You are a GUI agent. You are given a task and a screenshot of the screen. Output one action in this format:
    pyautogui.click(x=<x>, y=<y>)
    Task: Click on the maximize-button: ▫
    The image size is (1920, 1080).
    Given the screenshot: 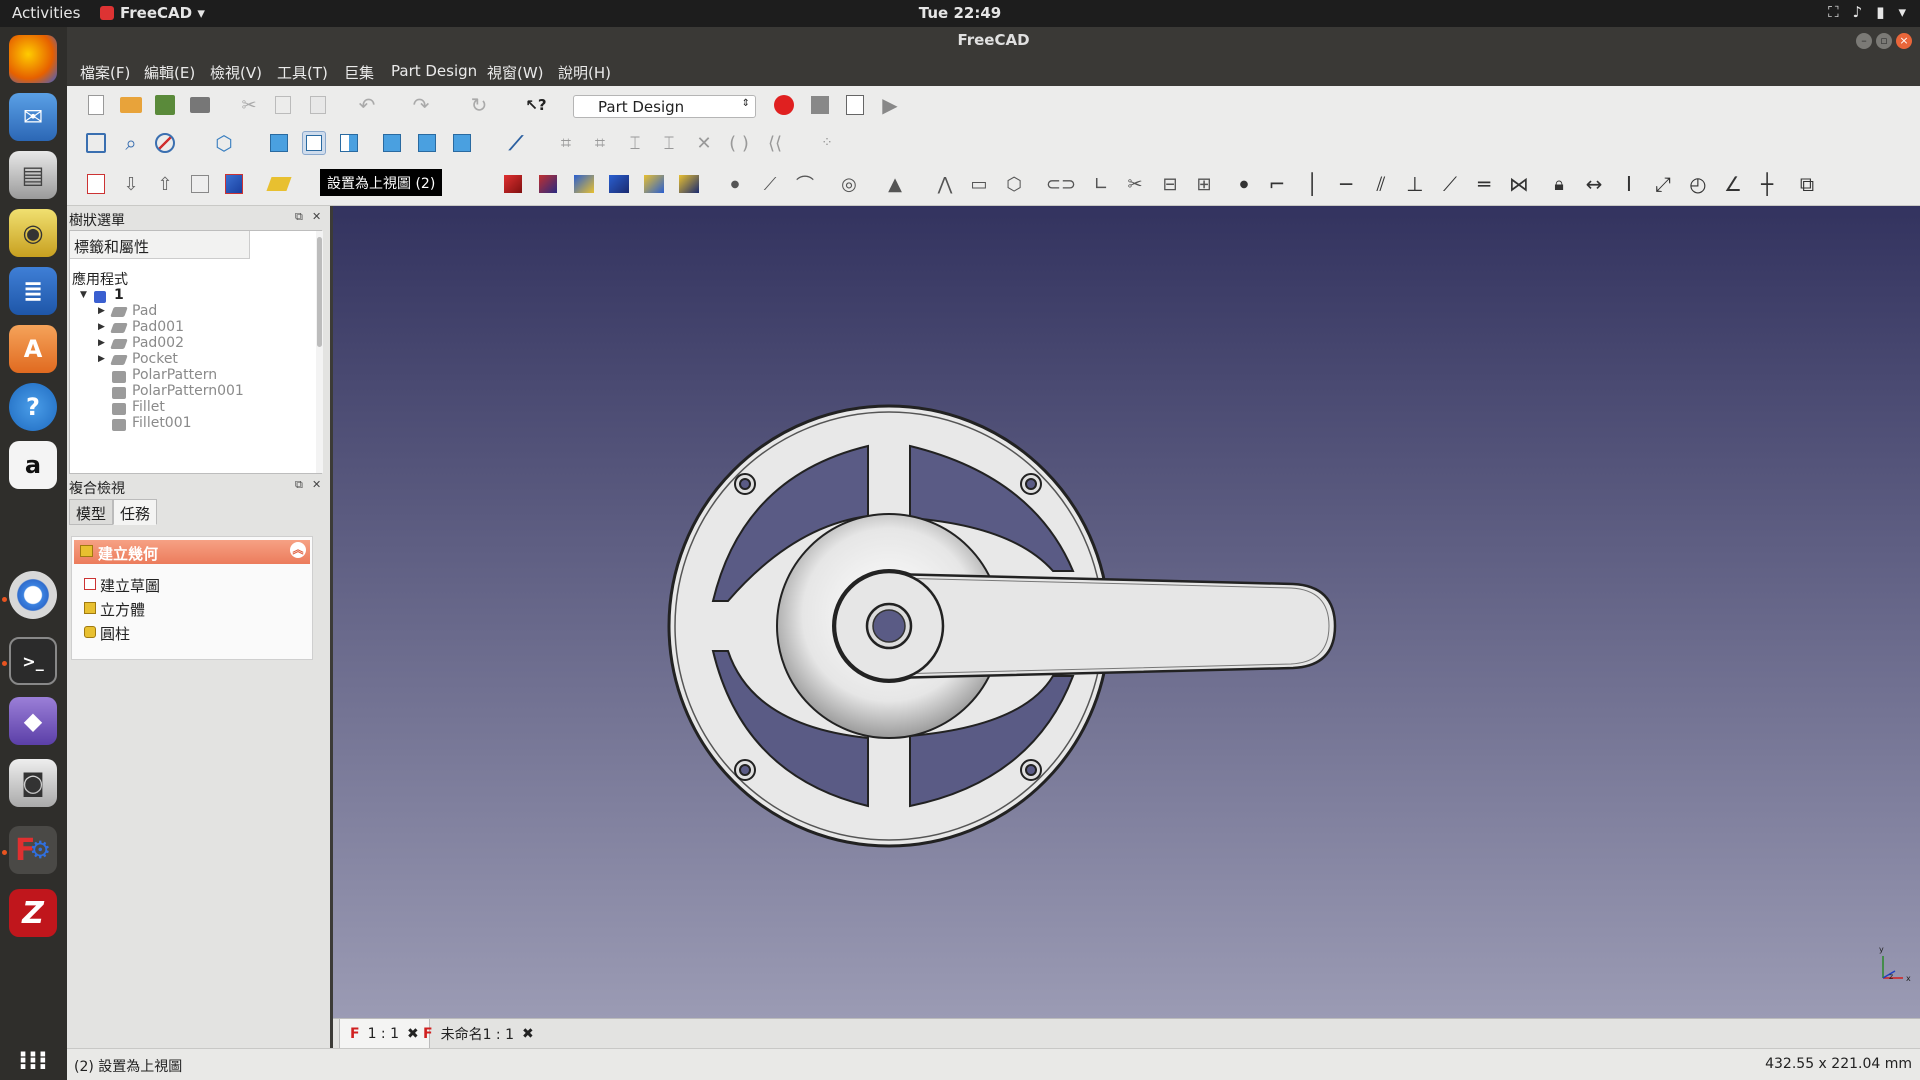 What is the action you would take?
    pyautogui.click(x=1884, y=41)
    